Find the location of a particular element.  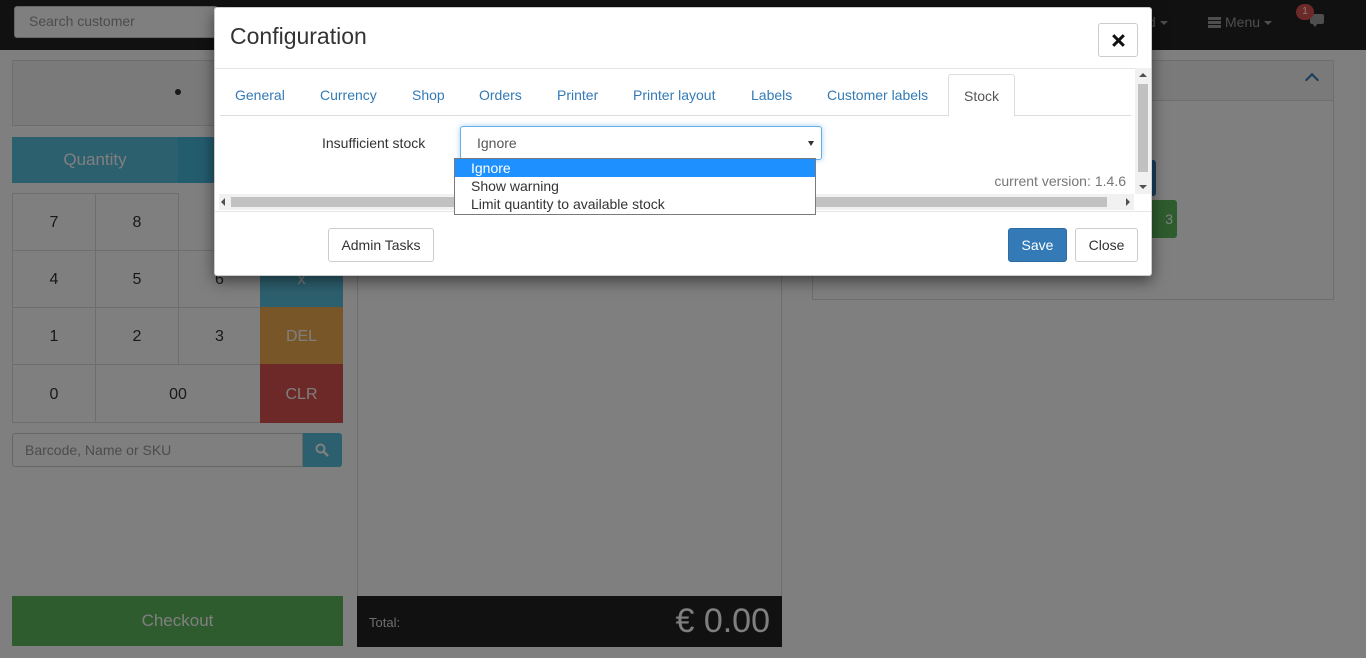

tab-printer: Printer is located at coordinates (577, 95).